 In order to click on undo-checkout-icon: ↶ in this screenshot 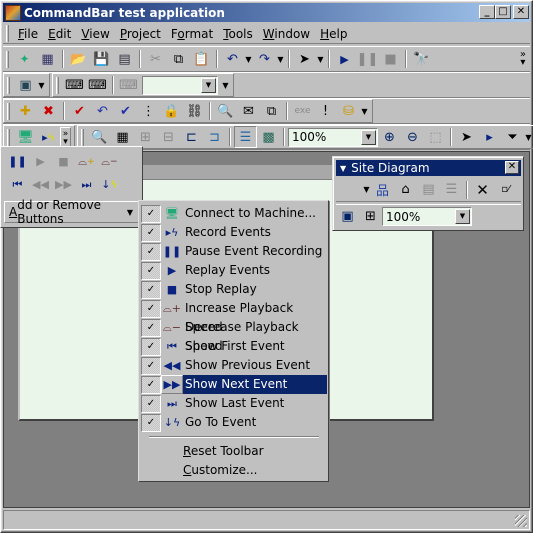, I will do `click(102, 111)`.